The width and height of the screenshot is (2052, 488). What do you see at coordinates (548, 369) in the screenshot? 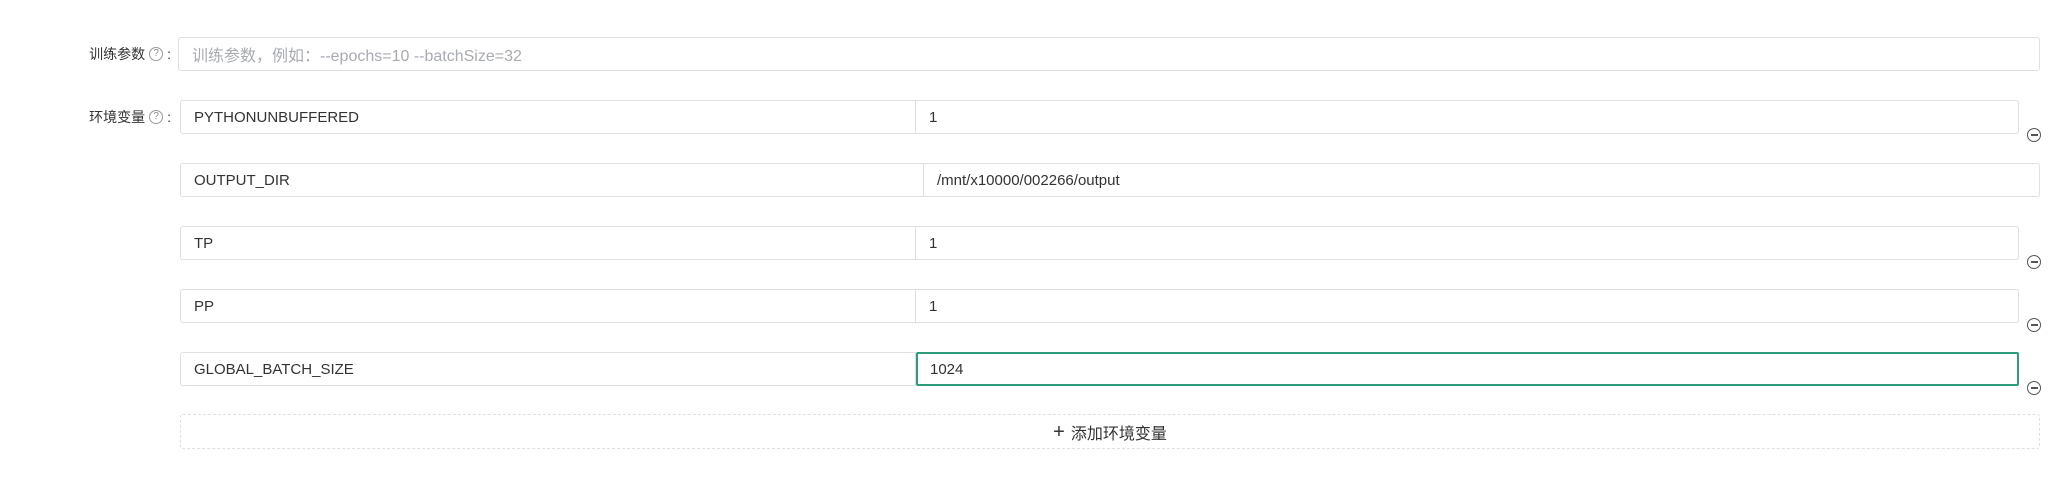
I see `env-var-key-input: GLOBAL_BATCH_SIZE` at bounding box center [548, 369].